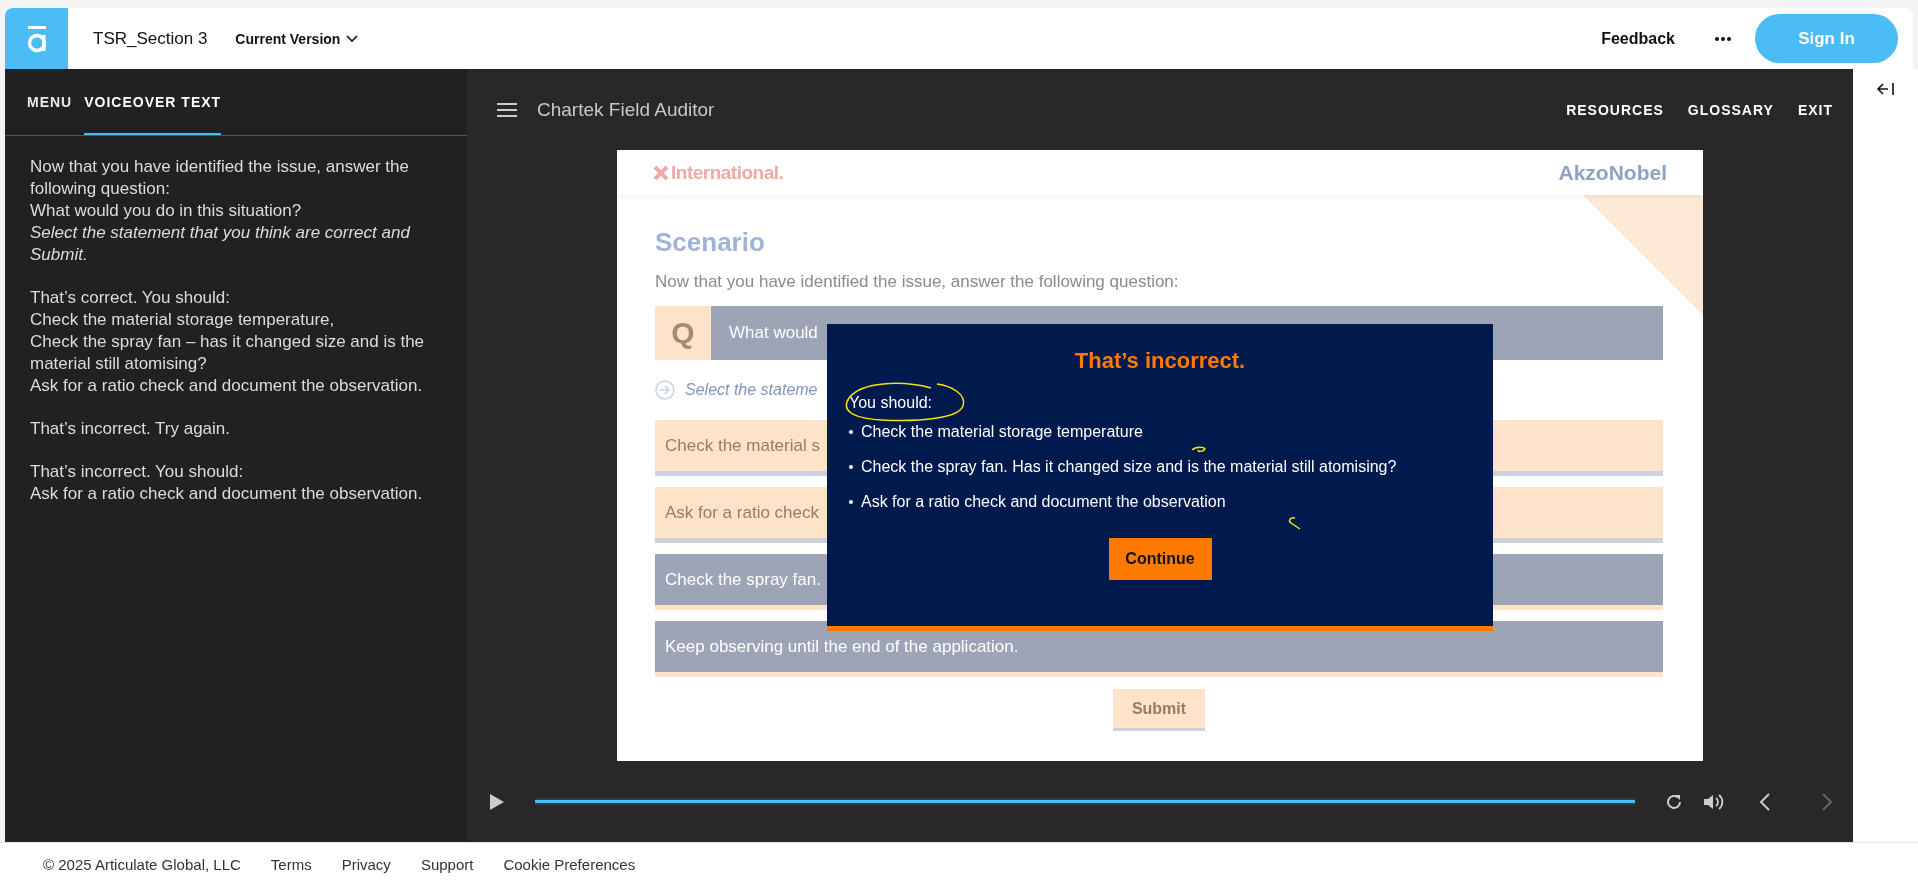 This screenshot has width=1918, height=886. I want to click on dialog-bullet: Ask for a ratio check and document the observation, so click(1043, 502).